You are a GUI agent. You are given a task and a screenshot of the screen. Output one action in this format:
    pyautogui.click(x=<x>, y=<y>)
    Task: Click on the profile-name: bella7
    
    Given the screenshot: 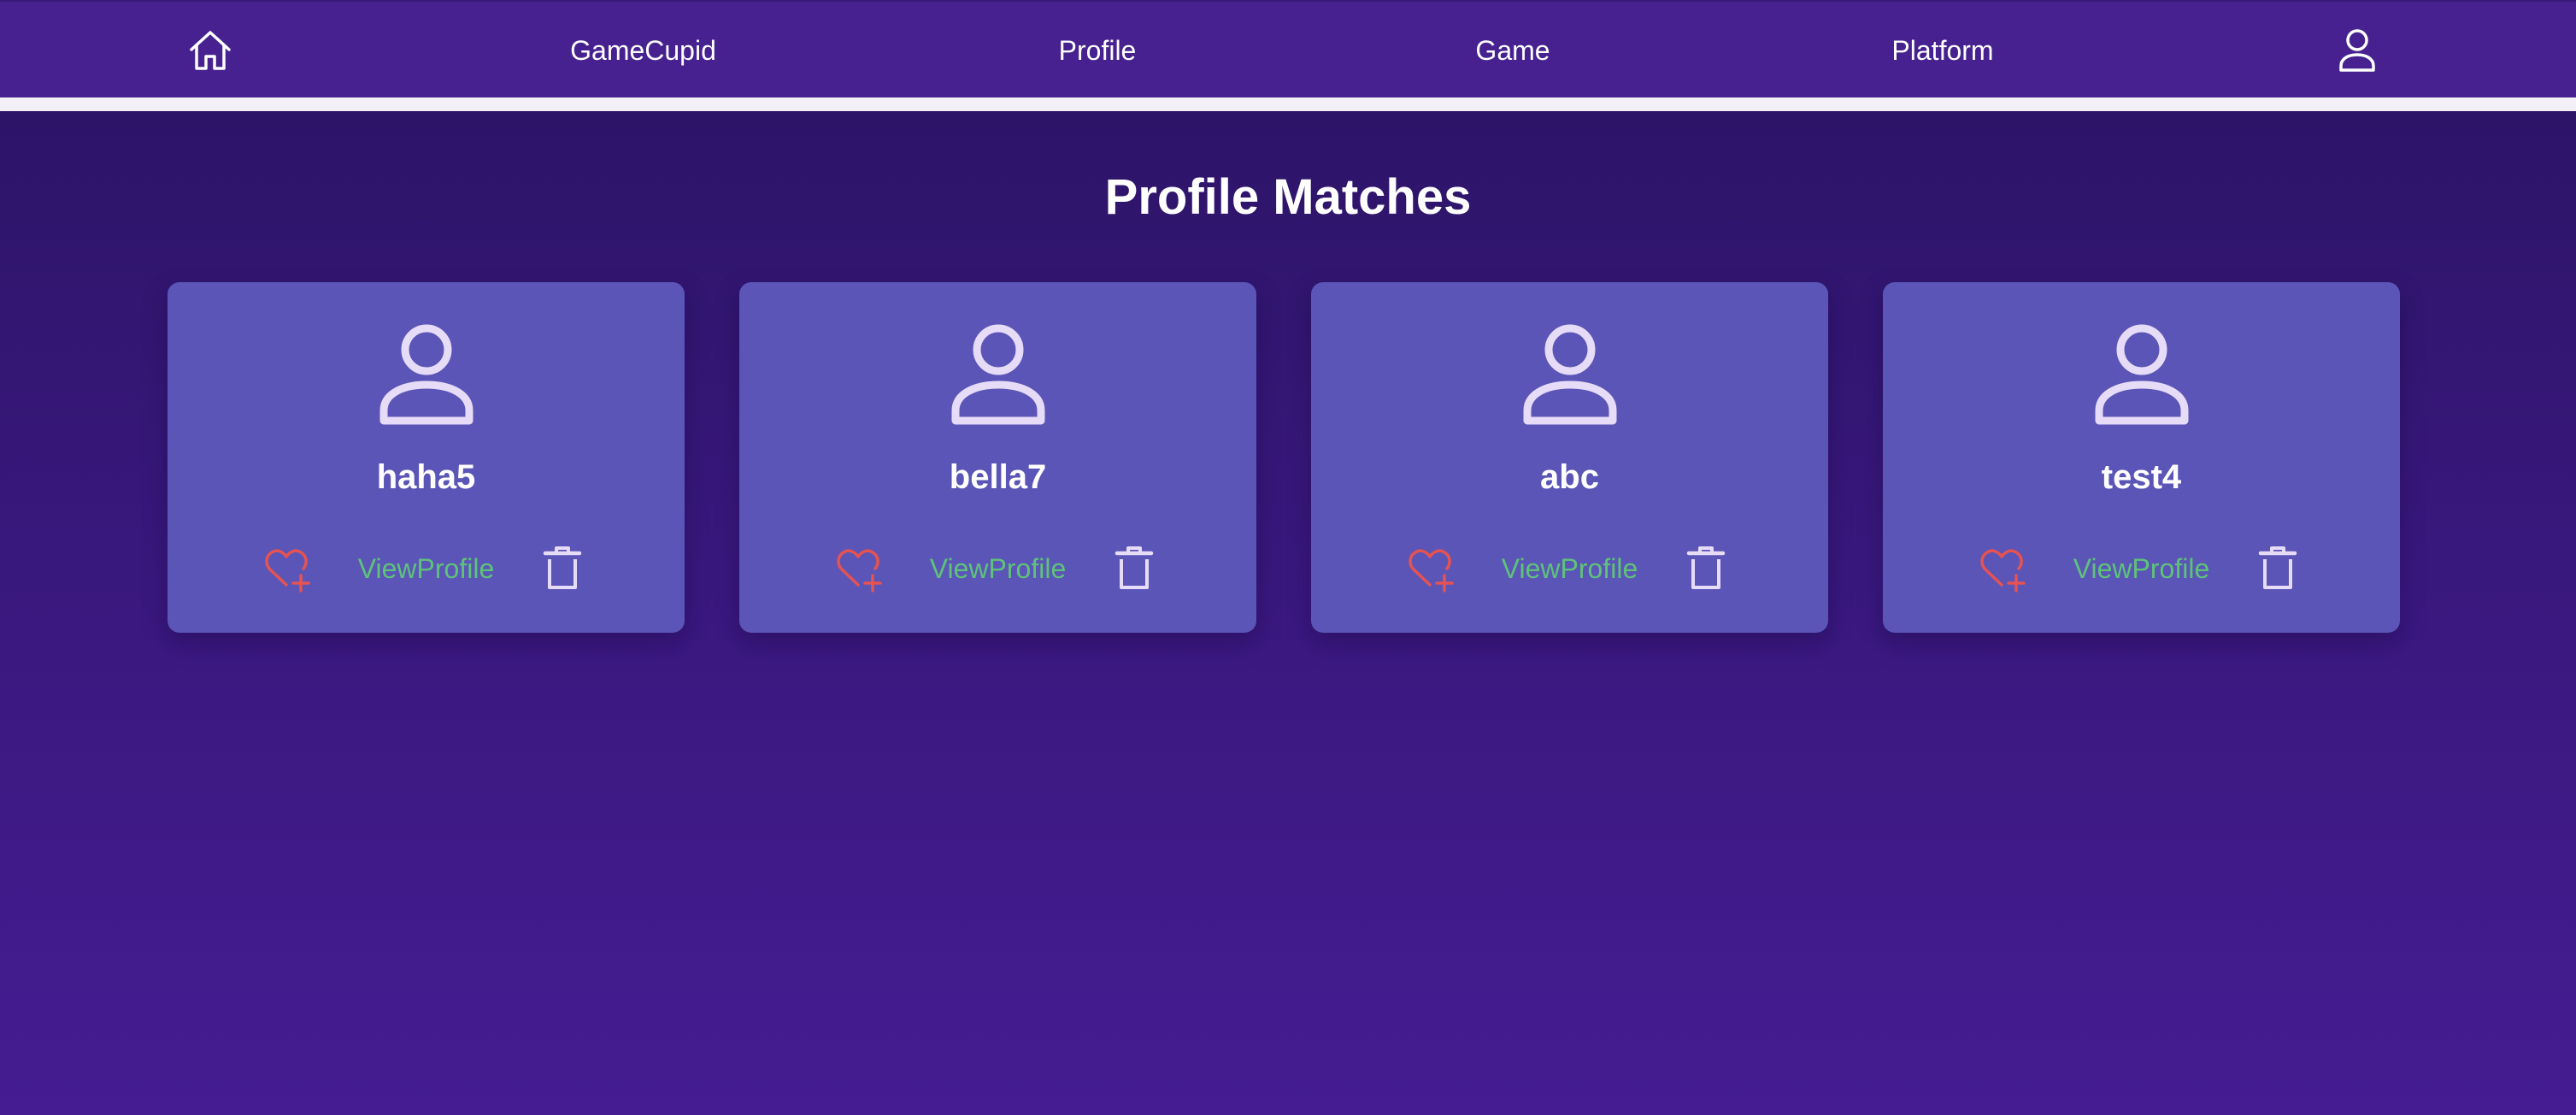 What is the action you would take?
    pyautogui.click(x=998, y=477)
    